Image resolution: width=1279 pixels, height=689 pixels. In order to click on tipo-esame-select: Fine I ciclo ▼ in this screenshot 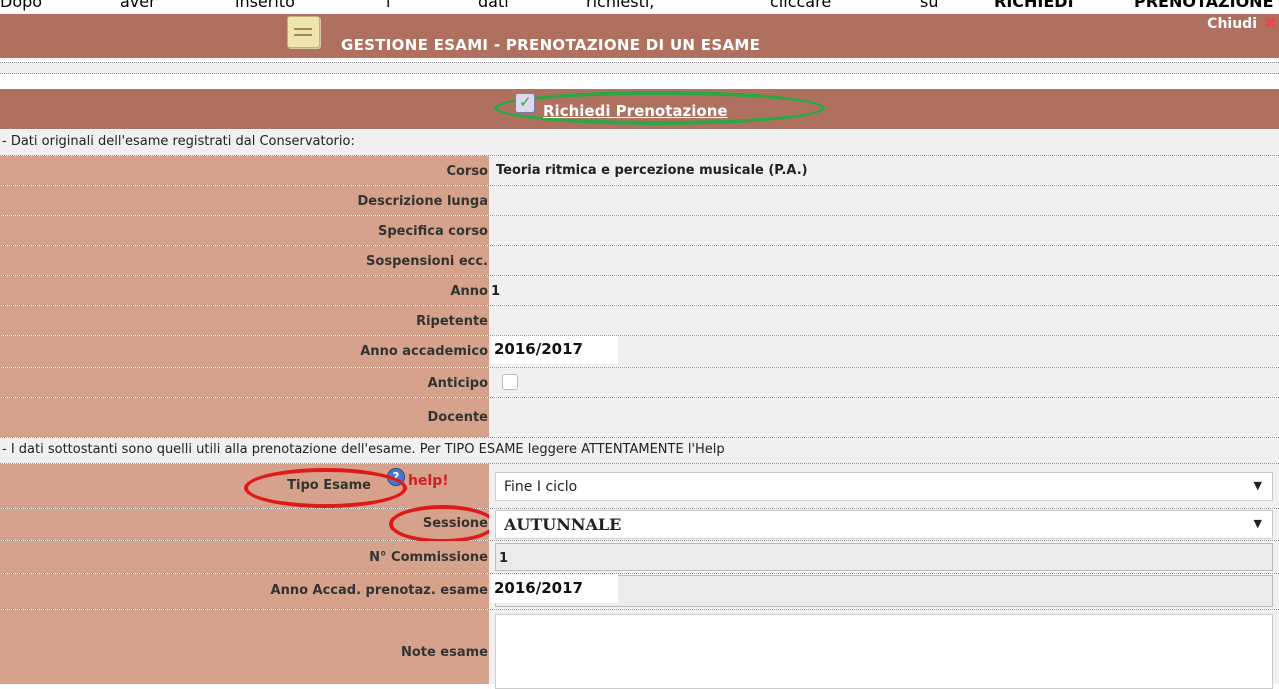, I will do `click(884, 486)`.